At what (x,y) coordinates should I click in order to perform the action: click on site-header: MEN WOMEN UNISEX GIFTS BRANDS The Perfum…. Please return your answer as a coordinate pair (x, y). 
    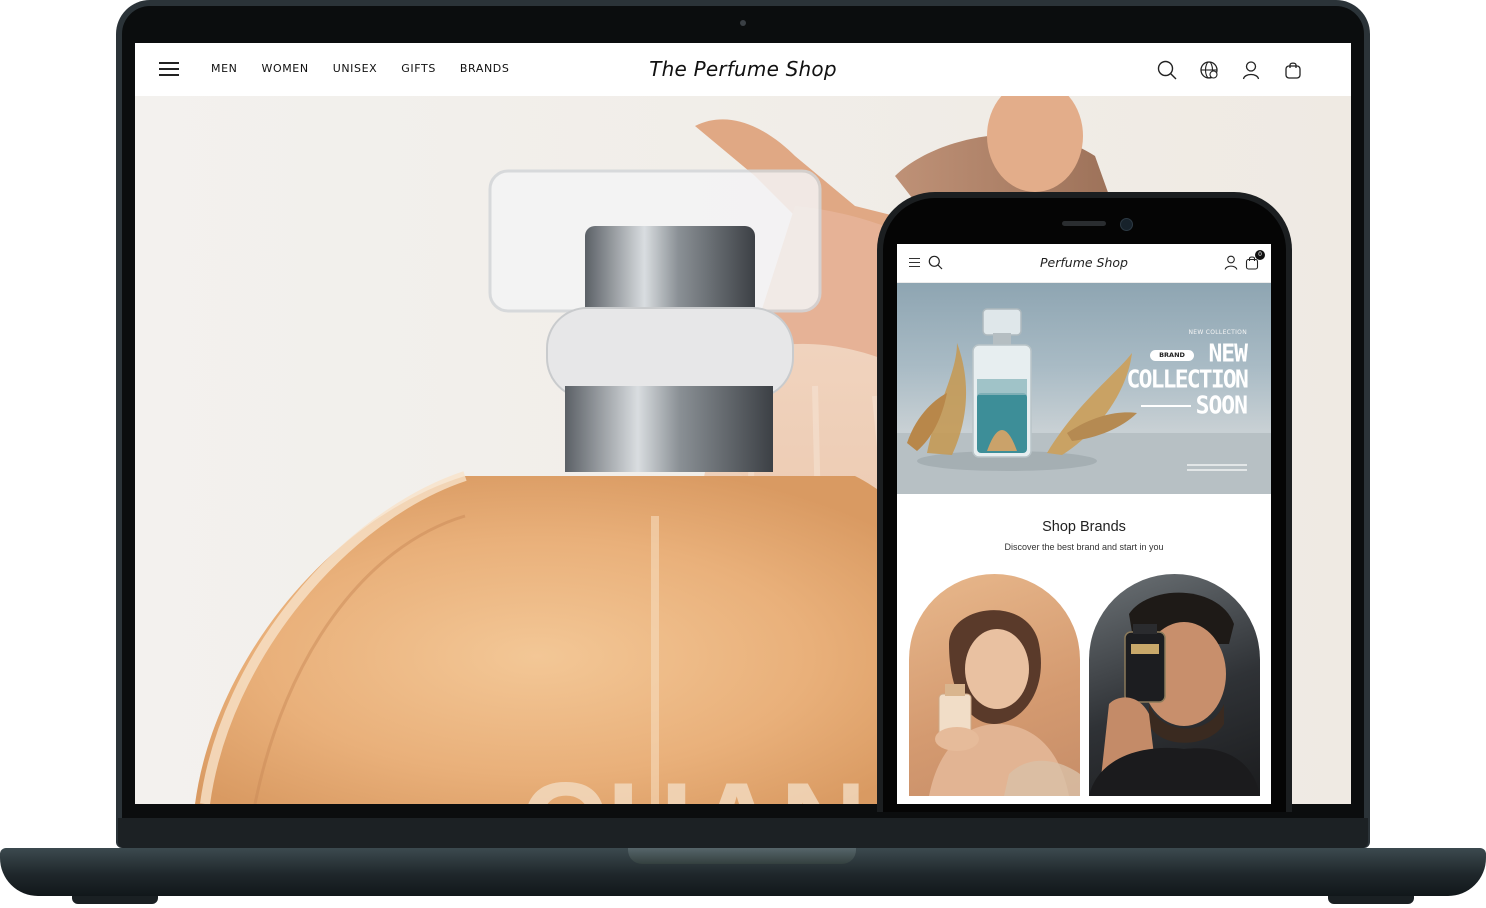
    Looking at the image, I should click on (743, 69).